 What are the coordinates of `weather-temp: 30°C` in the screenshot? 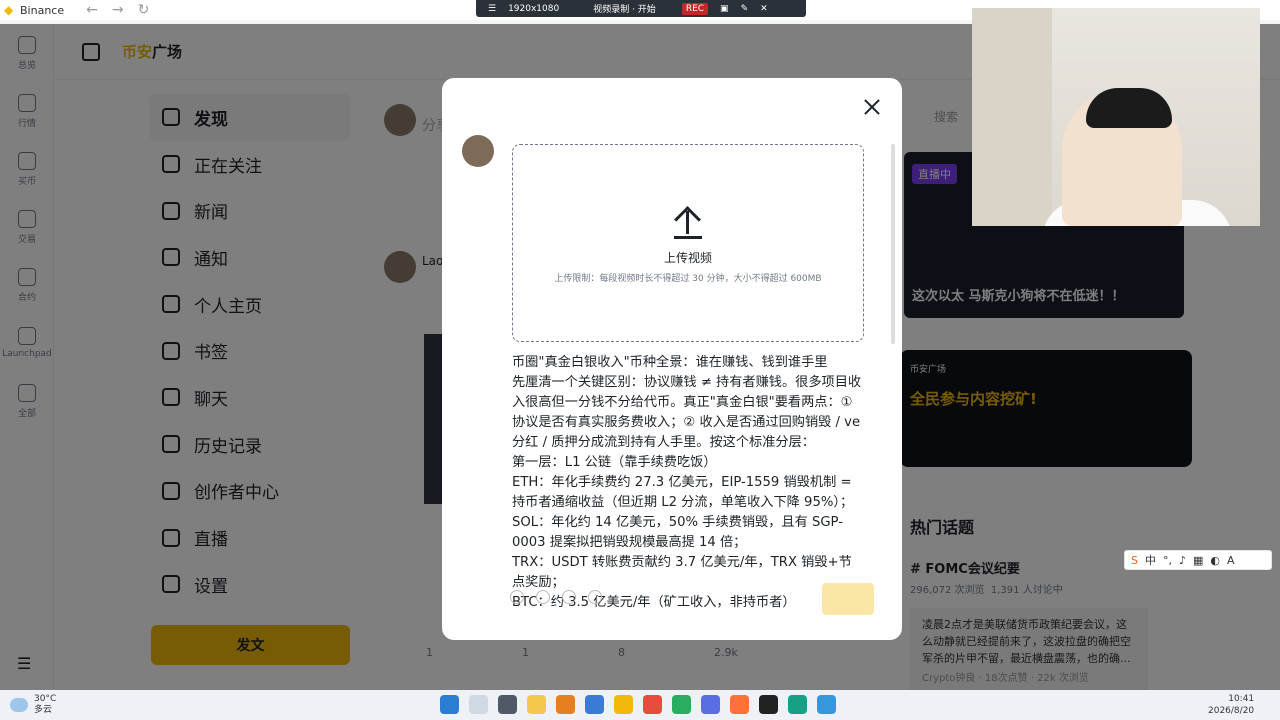 It's located at (45, 699).